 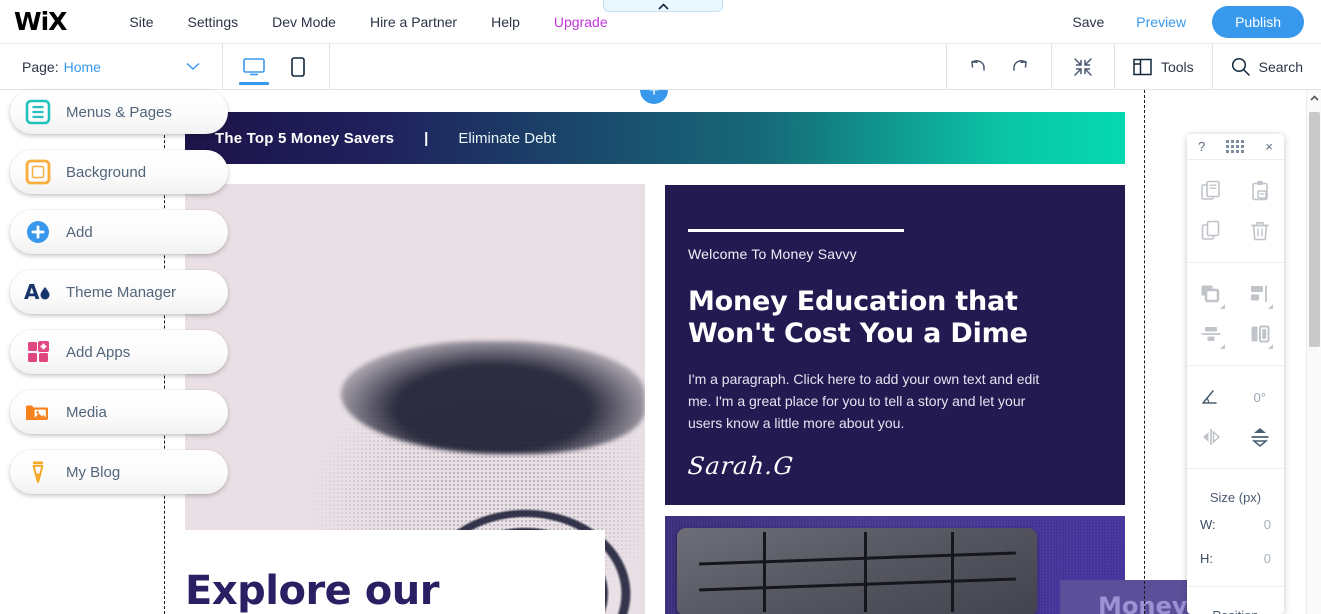 I want to click on drag-handle-icon, so click(x=1235, y=146).